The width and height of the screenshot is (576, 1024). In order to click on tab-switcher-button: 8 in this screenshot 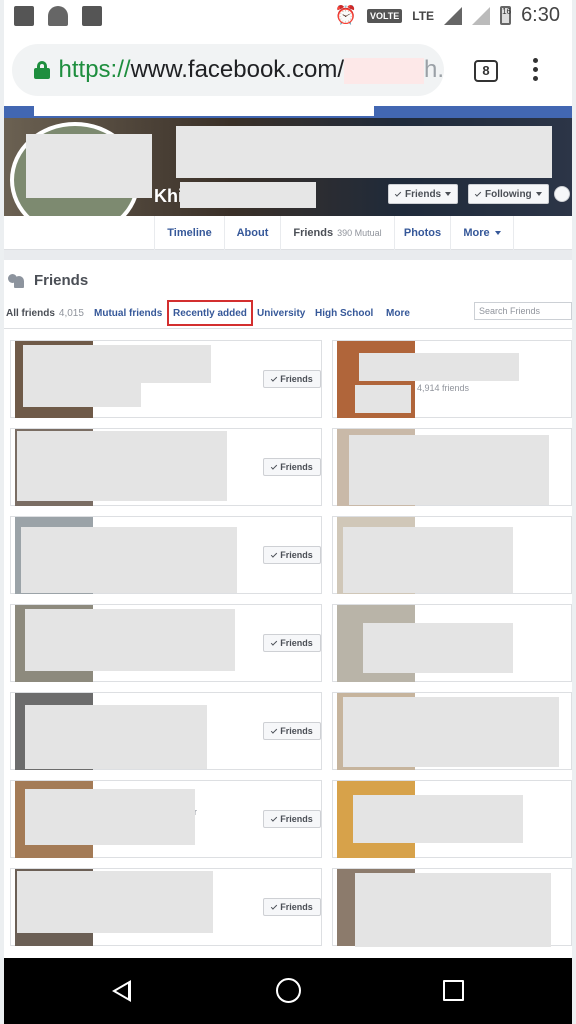, I will do `click(486, 71)`.